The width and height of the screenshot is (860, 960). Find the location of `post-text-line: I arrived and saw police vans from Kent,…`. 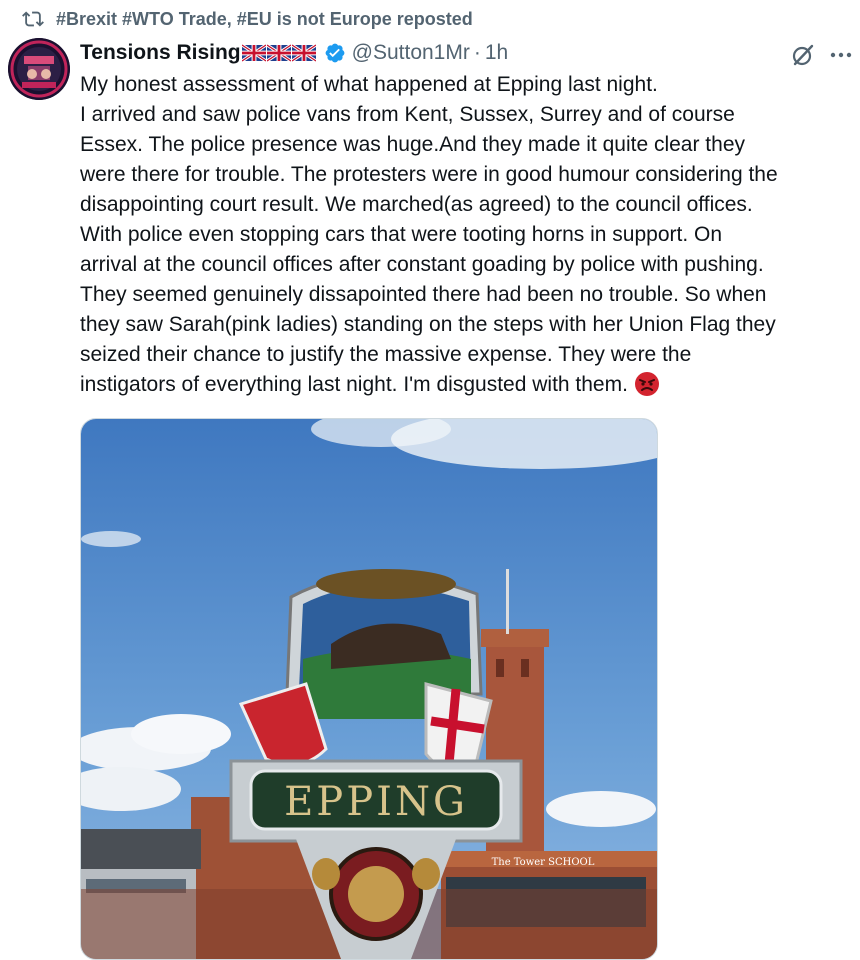

post-text-line: I arrived and saw police vans from Kent,… is located at coordinates (407, 114).